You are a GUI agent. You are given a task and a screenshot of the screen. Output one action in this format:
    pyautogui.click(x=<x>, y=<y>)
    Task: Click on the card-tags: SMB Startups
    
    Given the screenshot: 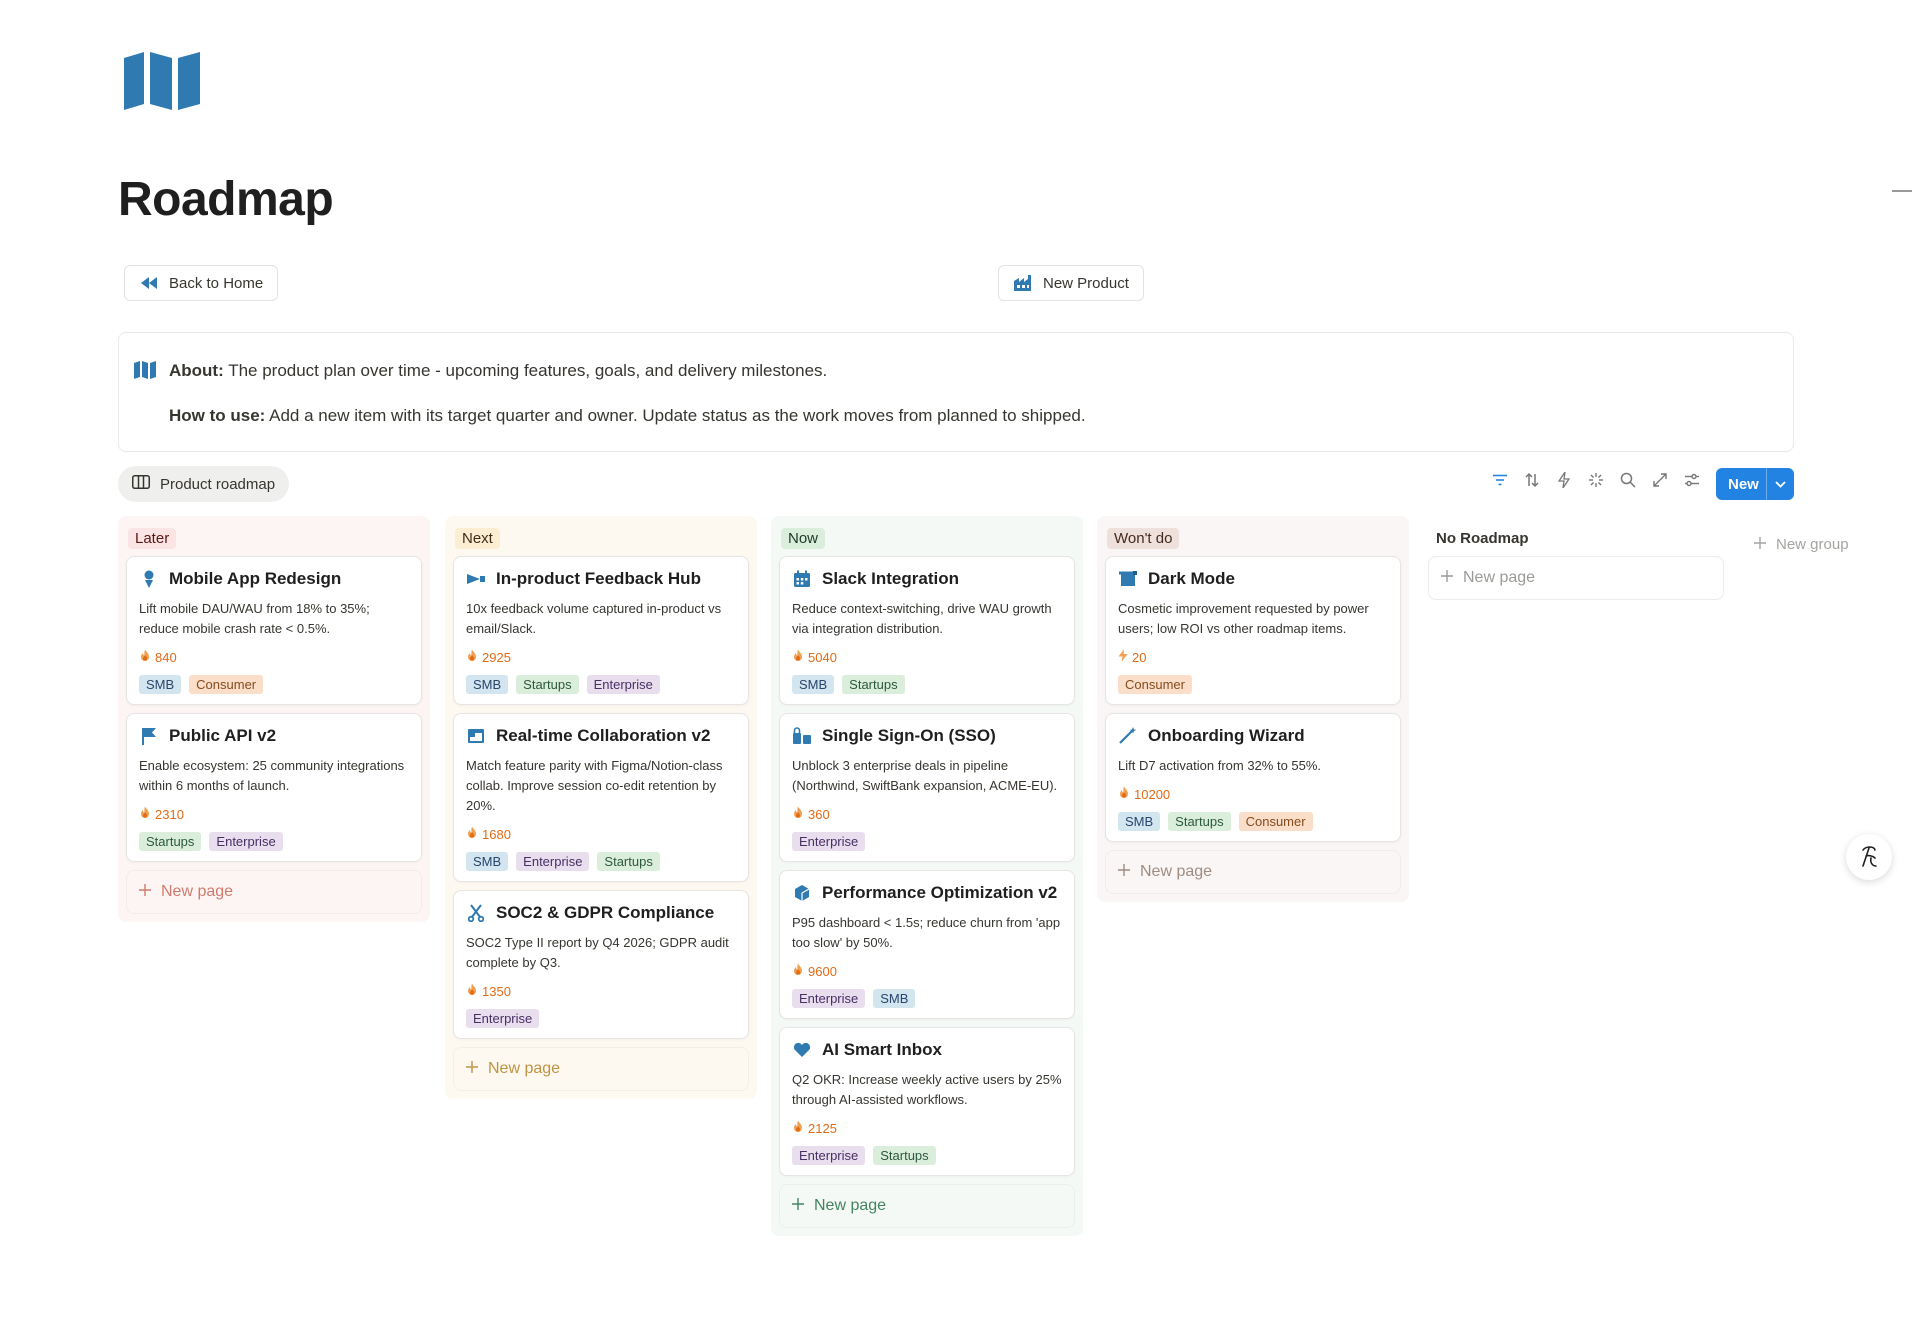 What is the action you would take?
    pyautogui.click(x=927, y=684)
    